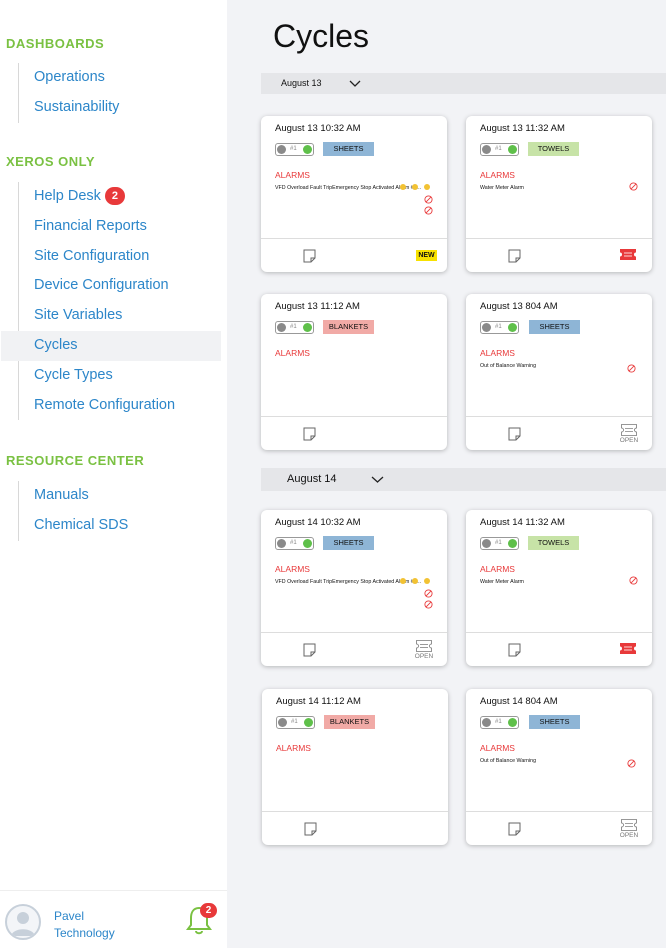 The height and width of the screenshot is (949, 666). Describe the element at coordinates (120, 197) in the screenshot. I see `sidebar-item-help-desk: Help Desk 2` at that location.